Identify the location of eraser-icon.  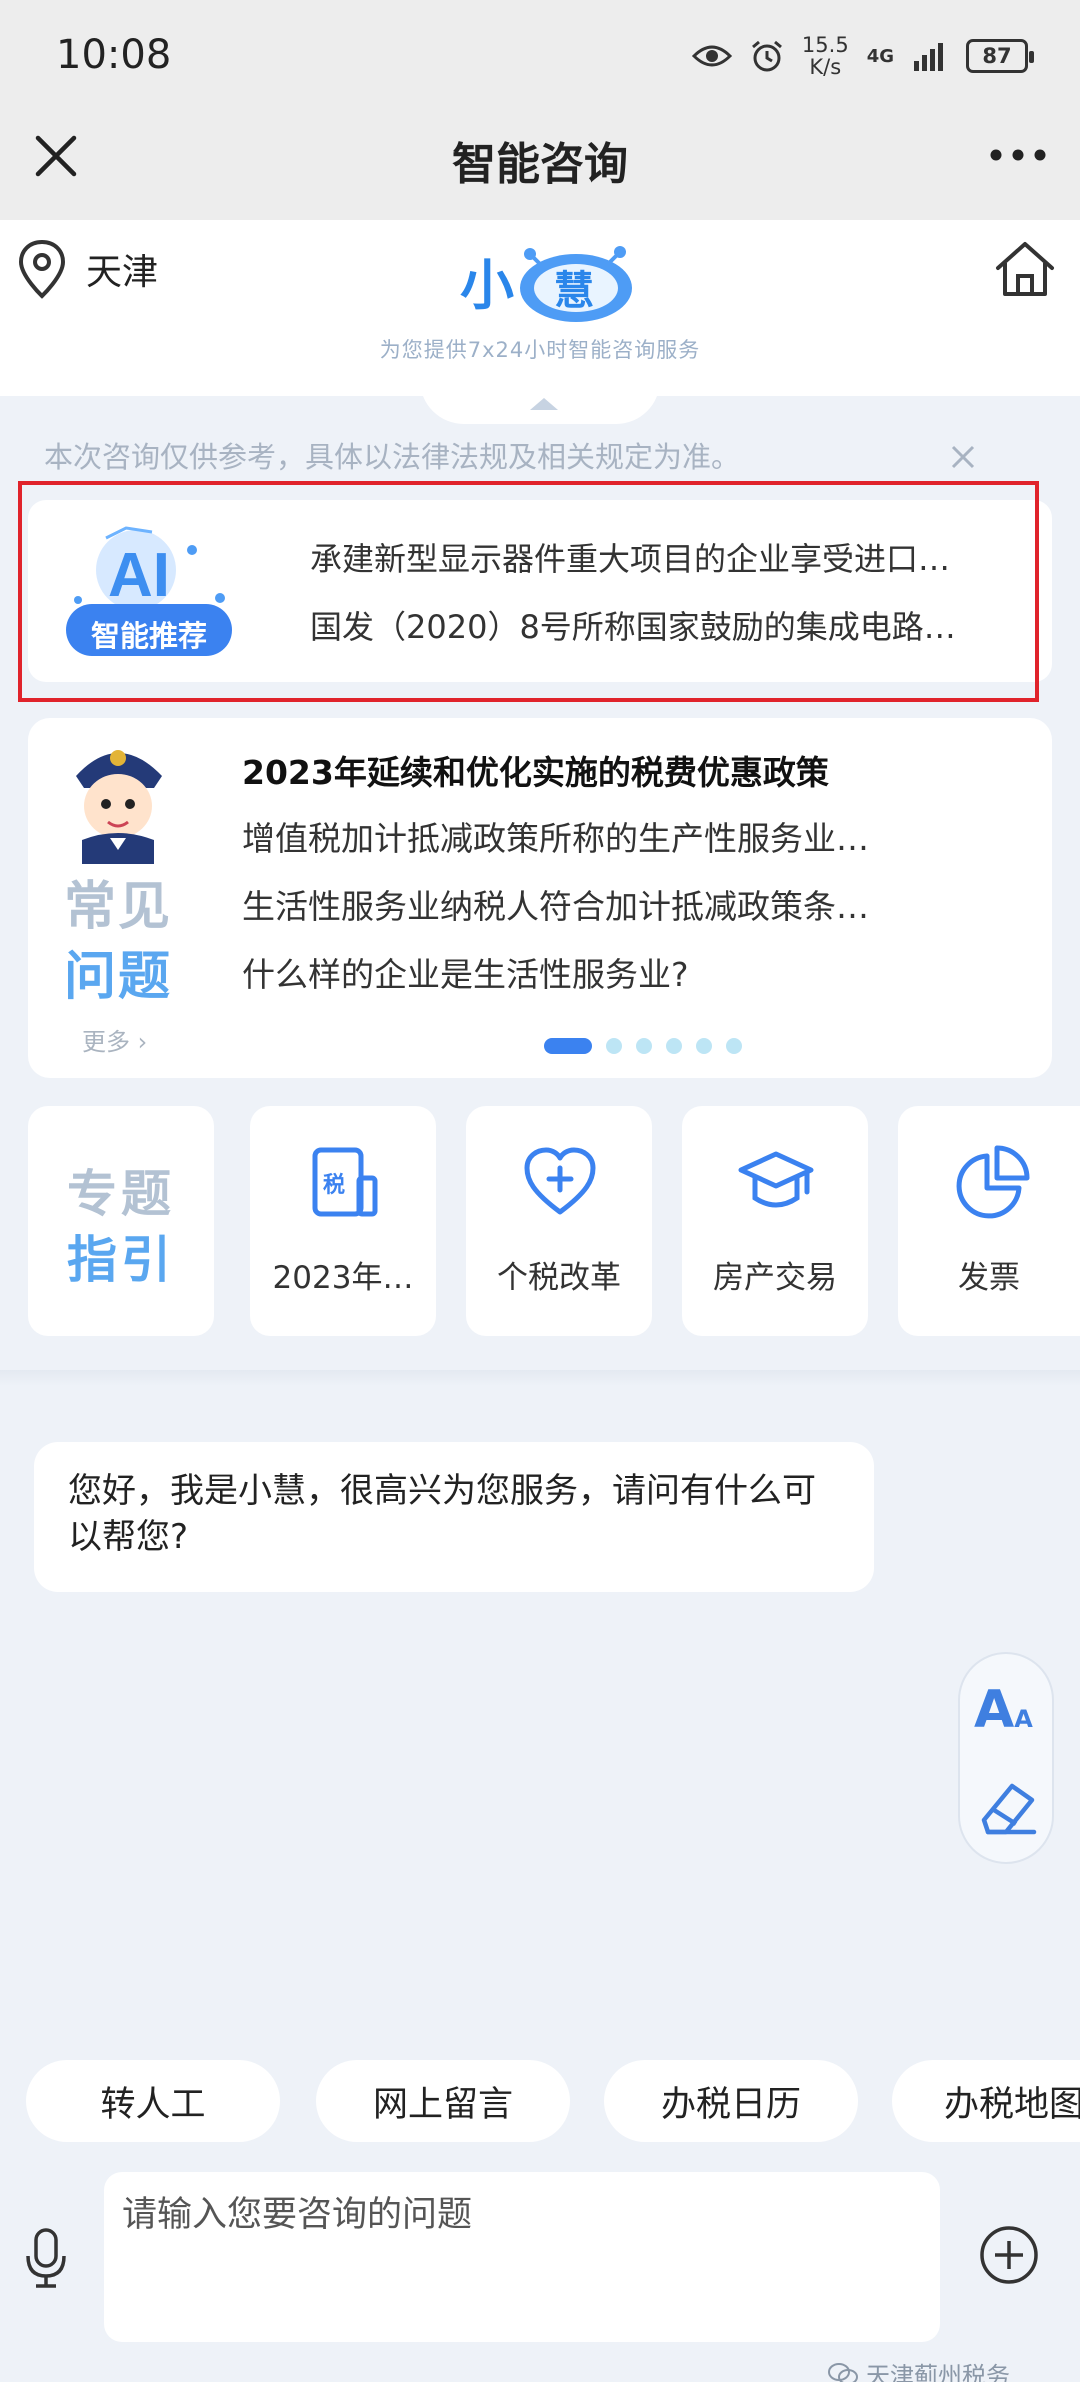
(1008, 1806).